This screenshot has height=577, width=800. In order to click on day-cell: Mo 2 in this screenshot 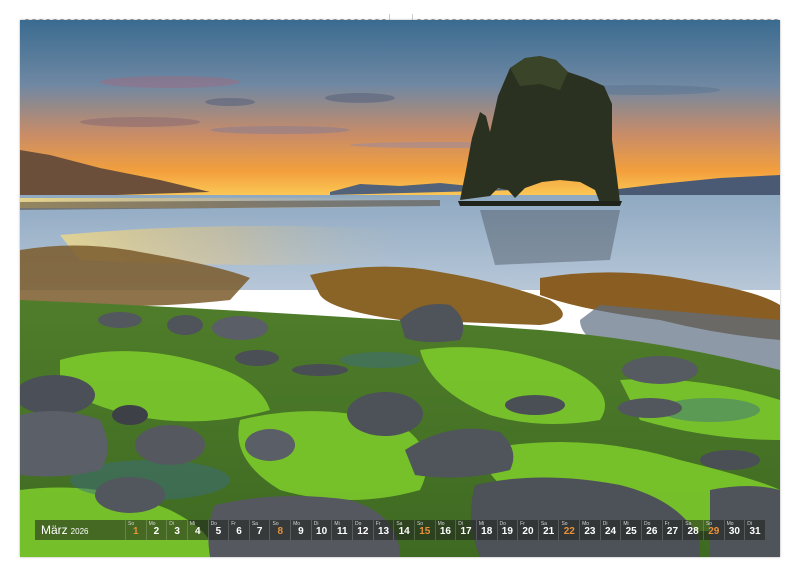, I will do `click(156, 530)`.